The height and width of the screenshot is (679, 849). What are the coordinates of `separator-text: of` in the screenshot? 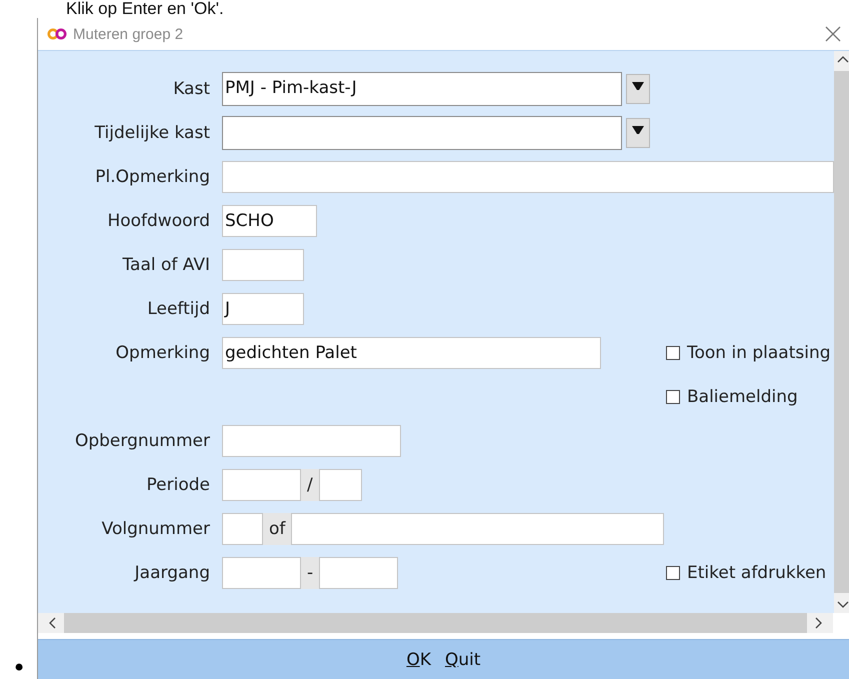 It's located at (277, 529).